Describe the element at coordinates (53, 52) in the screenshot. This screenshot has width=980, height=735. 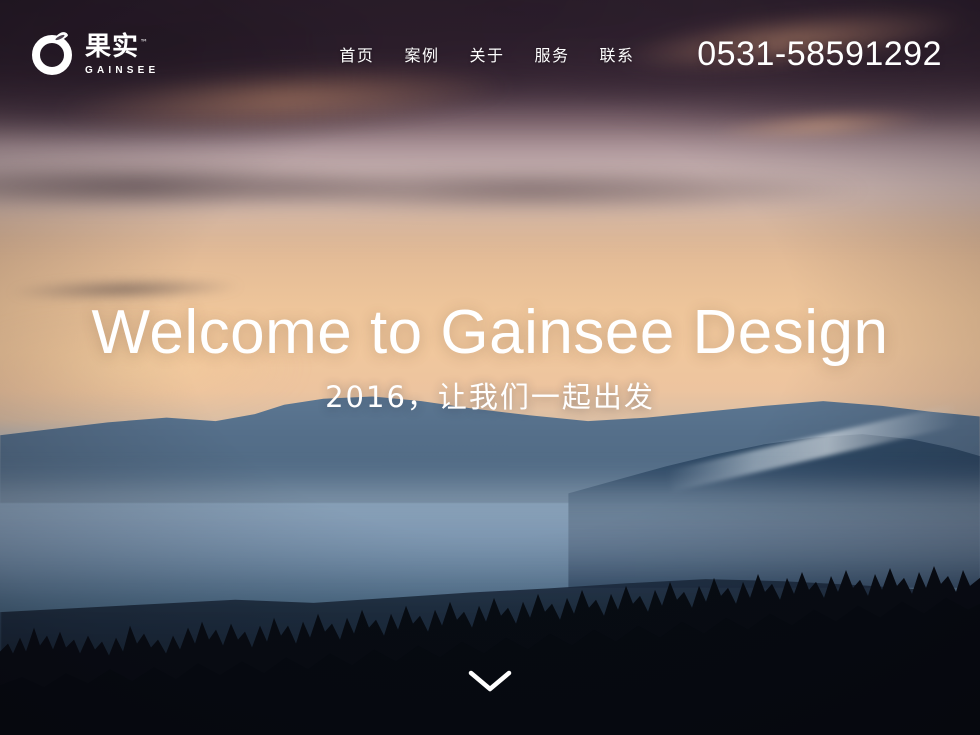
I see `gainsee-fruit-ring-icon` at that location.